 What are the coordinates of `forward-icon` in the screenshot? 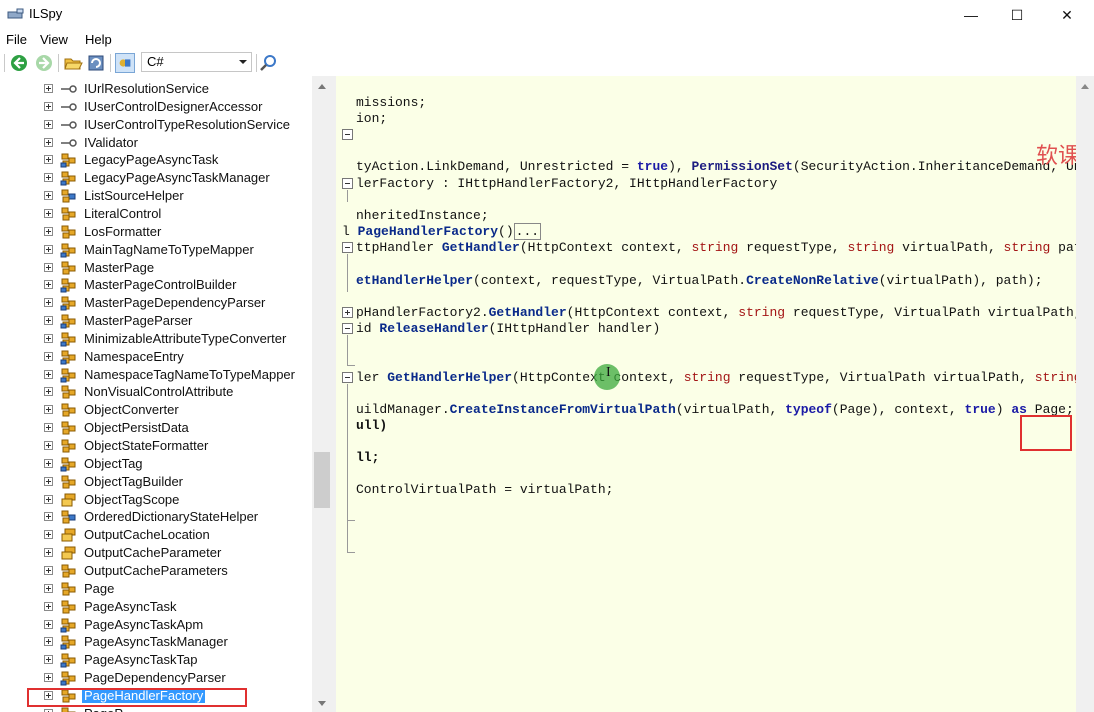 It's located at (44, 63).